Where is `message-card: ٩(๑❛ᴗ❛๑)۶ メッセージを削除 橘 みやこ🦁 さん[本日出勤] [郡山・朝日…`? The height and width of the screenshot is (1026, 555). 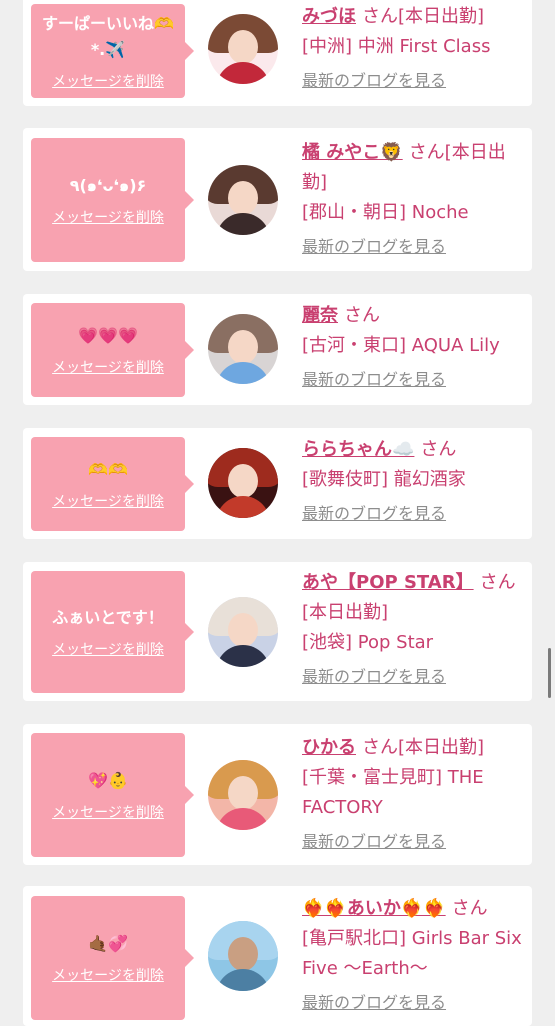 message-card: ٩(๑❛ᴗ❛๑)۶ メッセージを削除 橘 みやこ🦁 さん[本日出勤] [郡山・朝日… is located at coordinates (277, 199).